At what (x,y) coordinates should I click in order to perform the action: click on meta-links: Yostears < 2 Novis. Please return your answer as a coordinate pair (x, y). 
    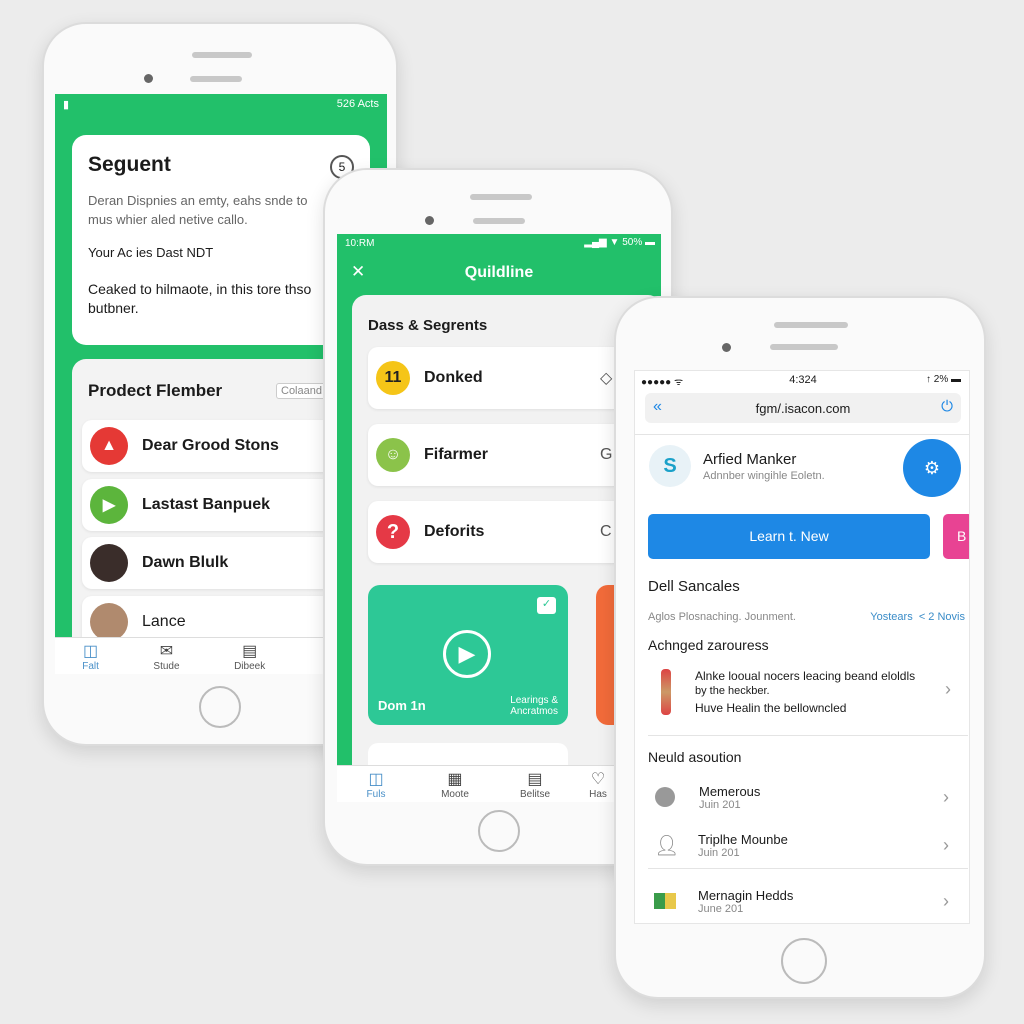
    Looking at the image, I should click on (917, 617).